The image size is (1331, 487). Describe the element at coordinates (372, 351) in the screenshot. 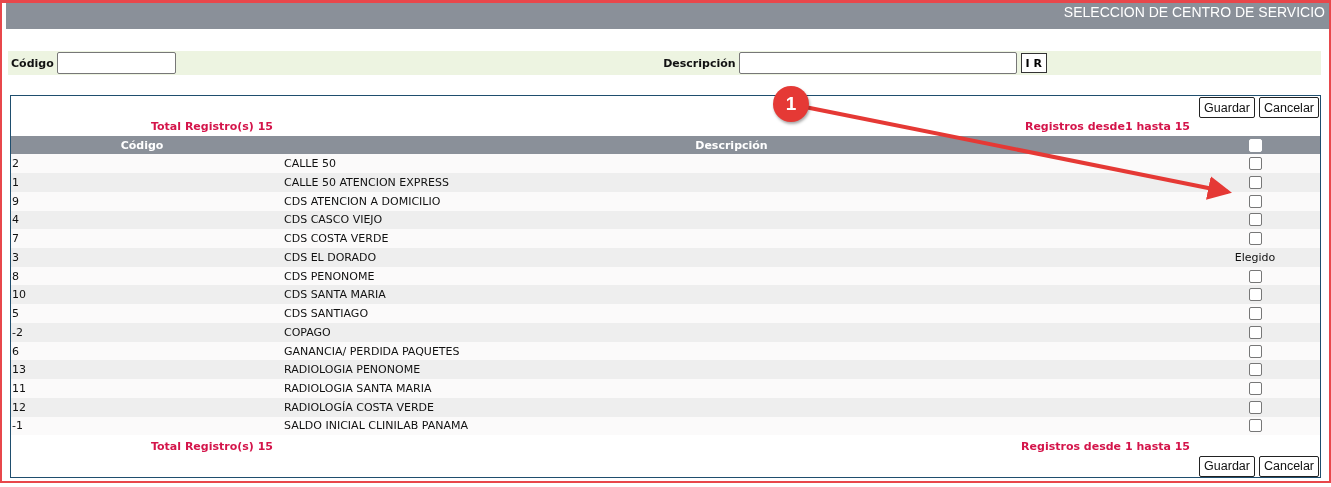

I see `description-cell-text: GANANCIA/ PERDIDA PAQUETES` at that location.